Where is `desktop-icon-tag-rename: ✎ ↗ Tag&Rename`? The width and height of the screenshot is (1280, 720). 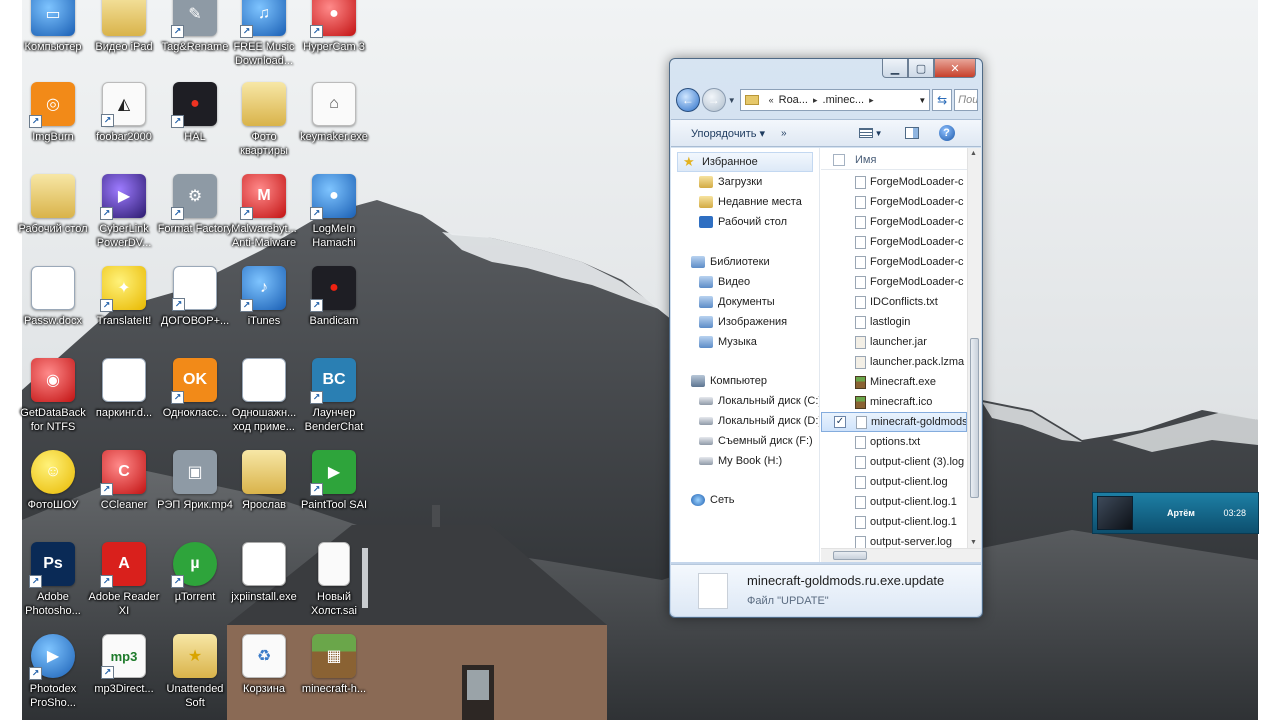 desktop-icon-tag-rename: ✎ ↗ Tag&Rename is located at coordinates (195, 40).